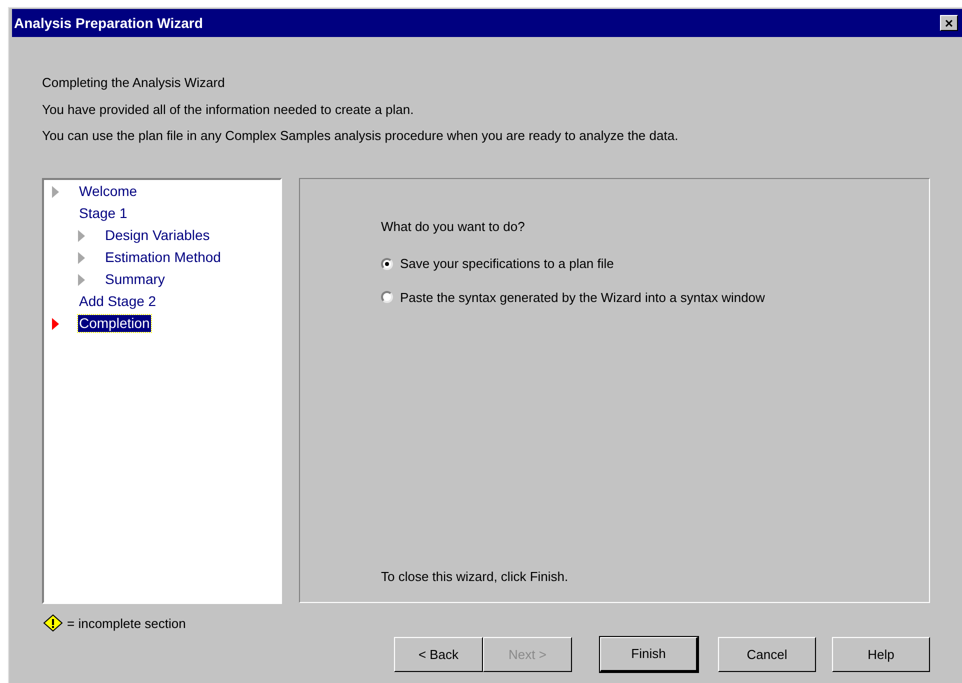 The width and height of the screenshot is (962, 683). What do you see at coordinates (475, 577) in the screenshot?
I see `closing-note: To close this wizard, click Finish.` at bounding box center [475, 577].